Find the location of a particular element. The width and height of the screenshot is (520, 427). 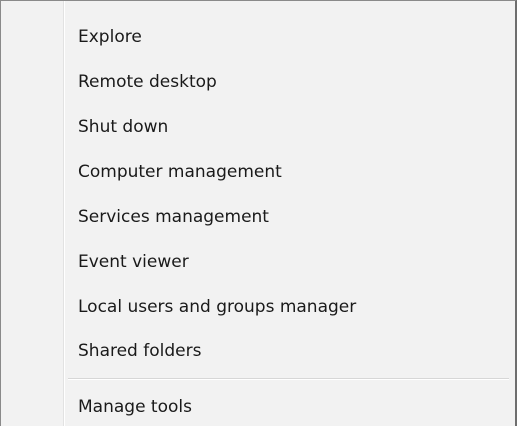

menu-item-computer-management: Computer management is located at coordinates (258, 172).